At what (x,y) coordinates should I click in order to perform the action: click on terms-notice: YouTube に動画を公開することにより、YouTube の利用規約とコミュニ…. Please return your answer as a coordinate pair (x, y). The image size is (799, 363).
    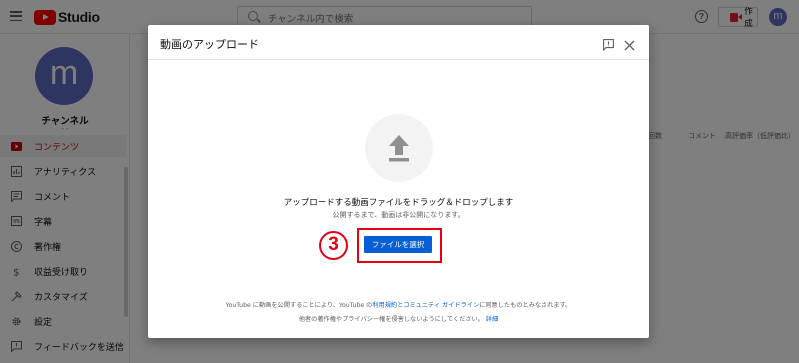
    Looking at the image, I should click on (398, 304).